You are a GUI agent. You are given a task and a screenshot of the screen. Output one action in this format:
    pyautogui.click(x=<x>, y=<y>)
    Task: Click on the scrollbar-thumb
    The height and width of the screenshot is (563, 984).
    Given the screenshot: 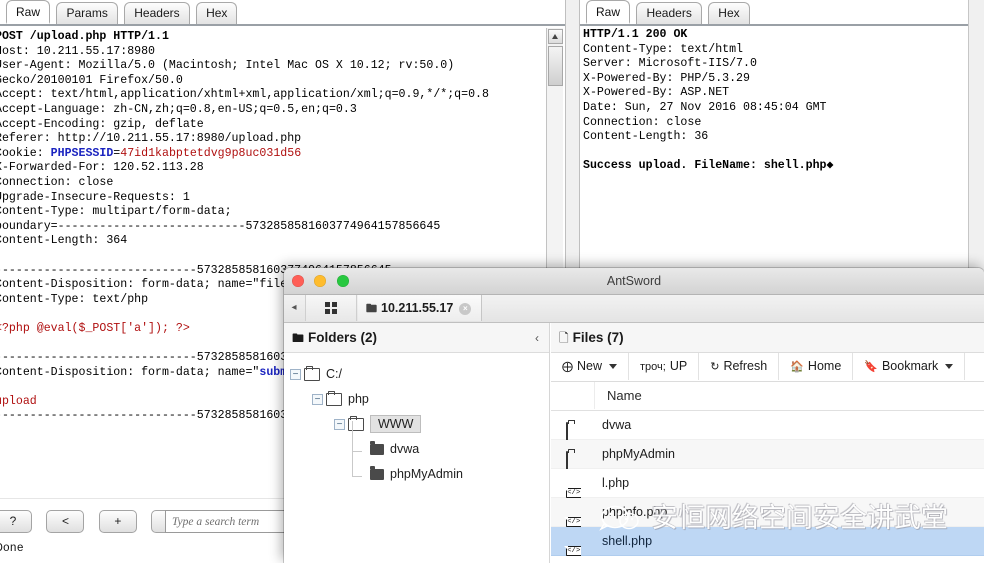 What is the action you would take?
    pyautogui.click(x=555, y=66)
    